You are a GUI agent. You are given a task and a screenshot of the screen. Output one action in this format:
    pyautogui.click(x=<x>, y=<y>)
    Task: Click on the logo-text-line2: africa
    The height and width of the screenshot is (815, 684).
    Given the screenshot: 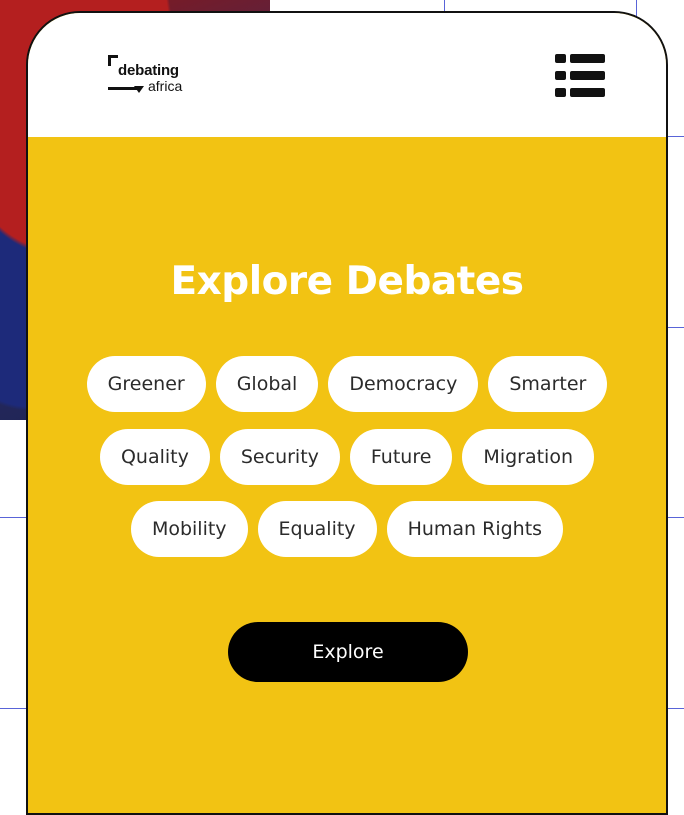 What is the action you would take?
    pyautogui.click(x=165, y=86)
    